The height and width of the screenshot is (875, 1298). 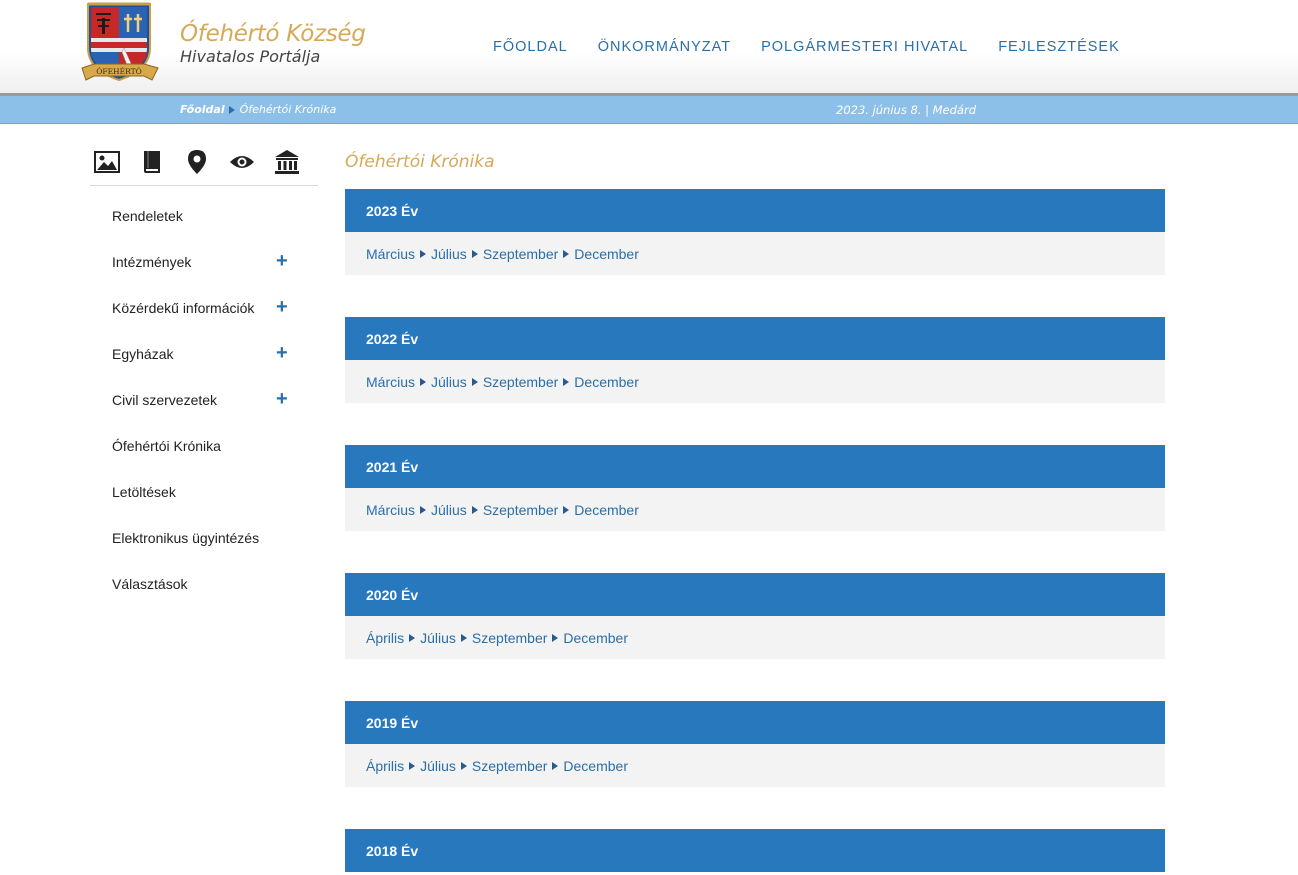 What do you see at coordinates (186, 538) in the screenshot?
I see `sidebar-item-label: Elektronikus ügyintézés` at bounding box center [186, 538].